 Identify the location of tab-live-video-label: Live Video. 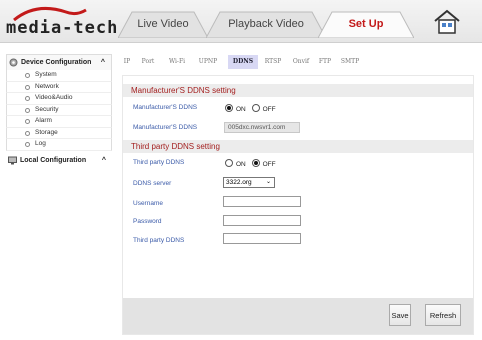
(163, 24).